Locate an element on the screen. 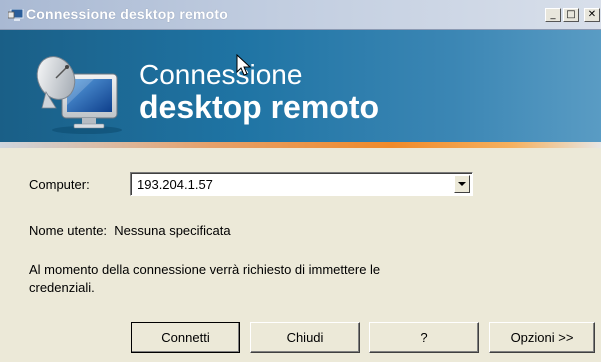 The image size is (603, 362). close-button-label: Chiudi is located at coordinates (305, 337).